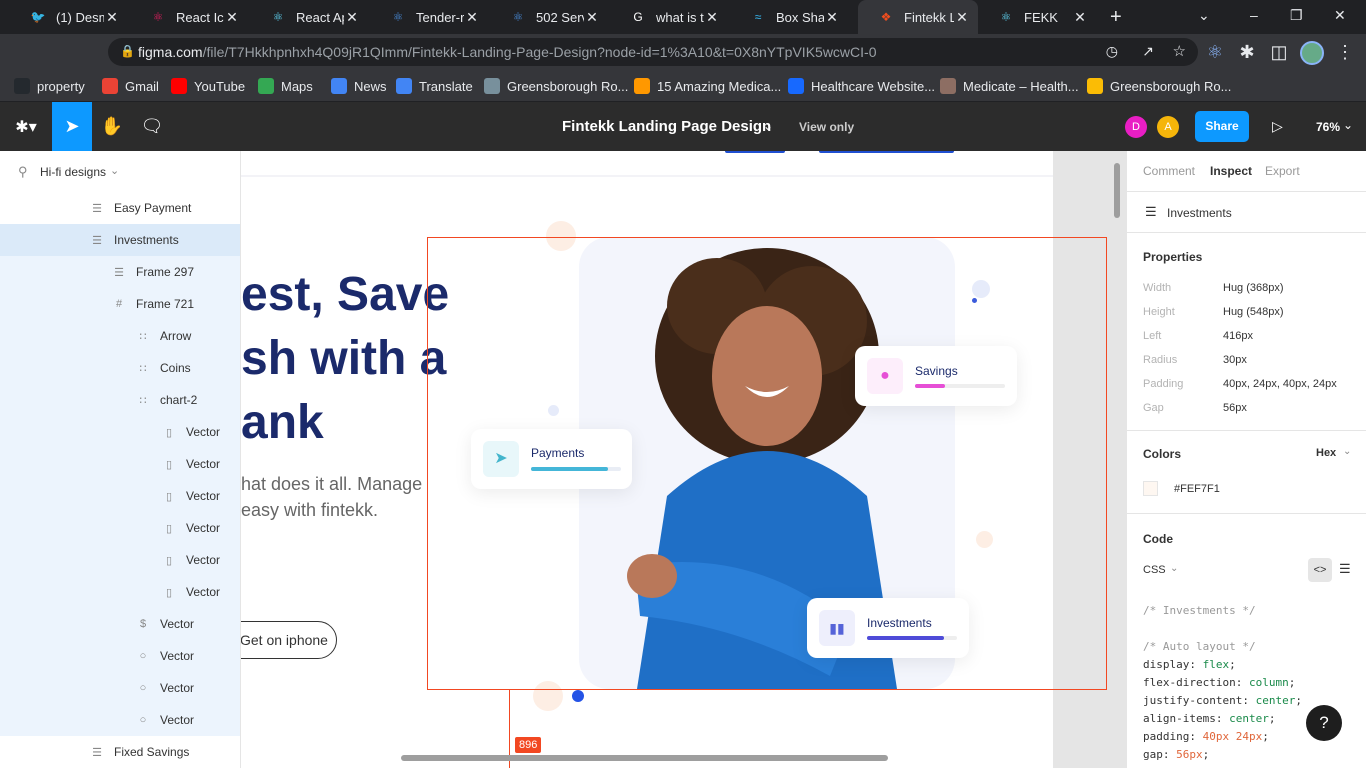 The image size is (1366, 768). I want to click on hand-tool-icon: ✋, so click(112, 126).